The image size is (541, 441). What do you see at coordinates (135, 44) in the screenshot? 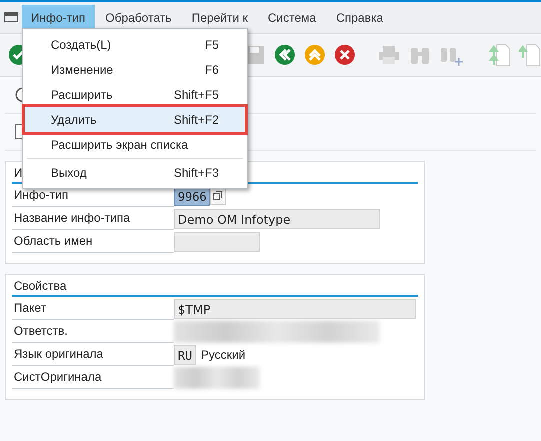
I see `menu-item: Создать(L) F5` at bounding box center [135, 44].